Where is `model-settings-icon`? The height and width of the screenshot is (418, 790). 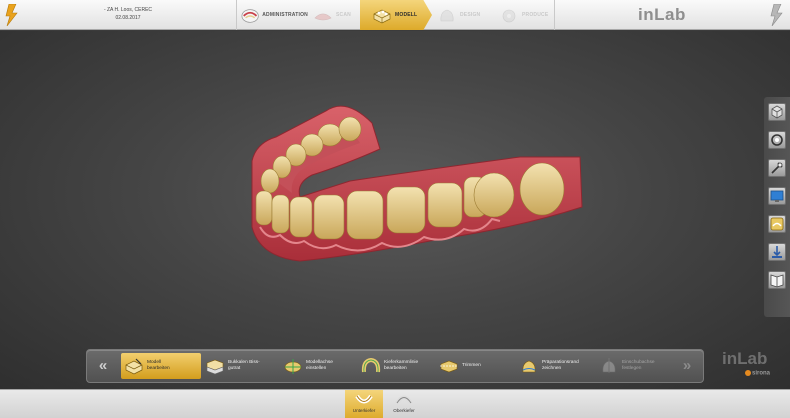
model-settings-icon is located at coordinates (777, 224).